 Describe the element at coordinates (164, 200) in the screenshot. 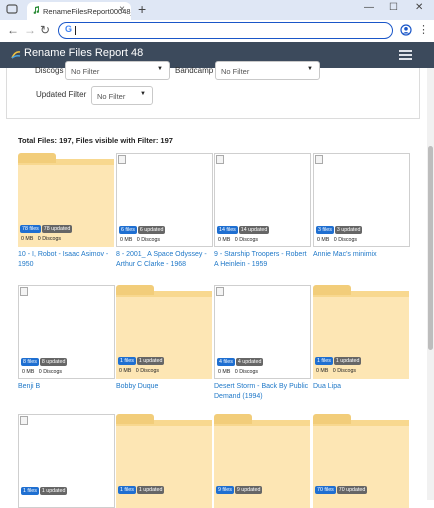

I see `file-tile: 6 files 6 updated 0 MB 0 Discogs` at that location.